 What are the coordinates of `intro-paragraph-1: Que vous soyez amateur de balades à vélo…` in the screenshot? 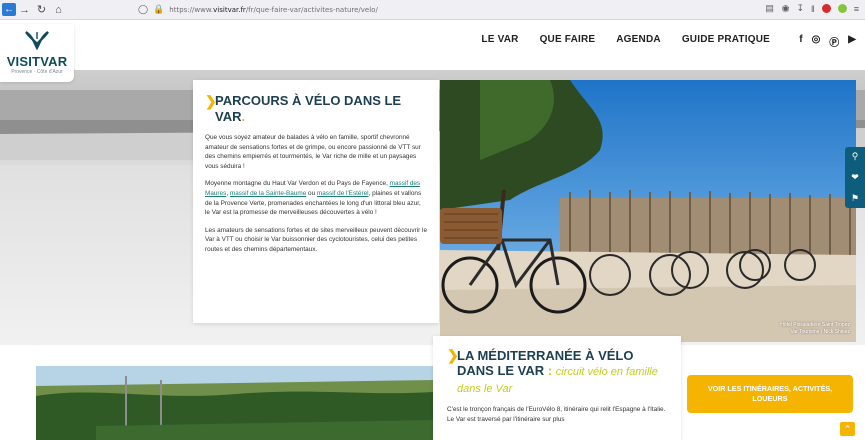 It's located at (313, 152).